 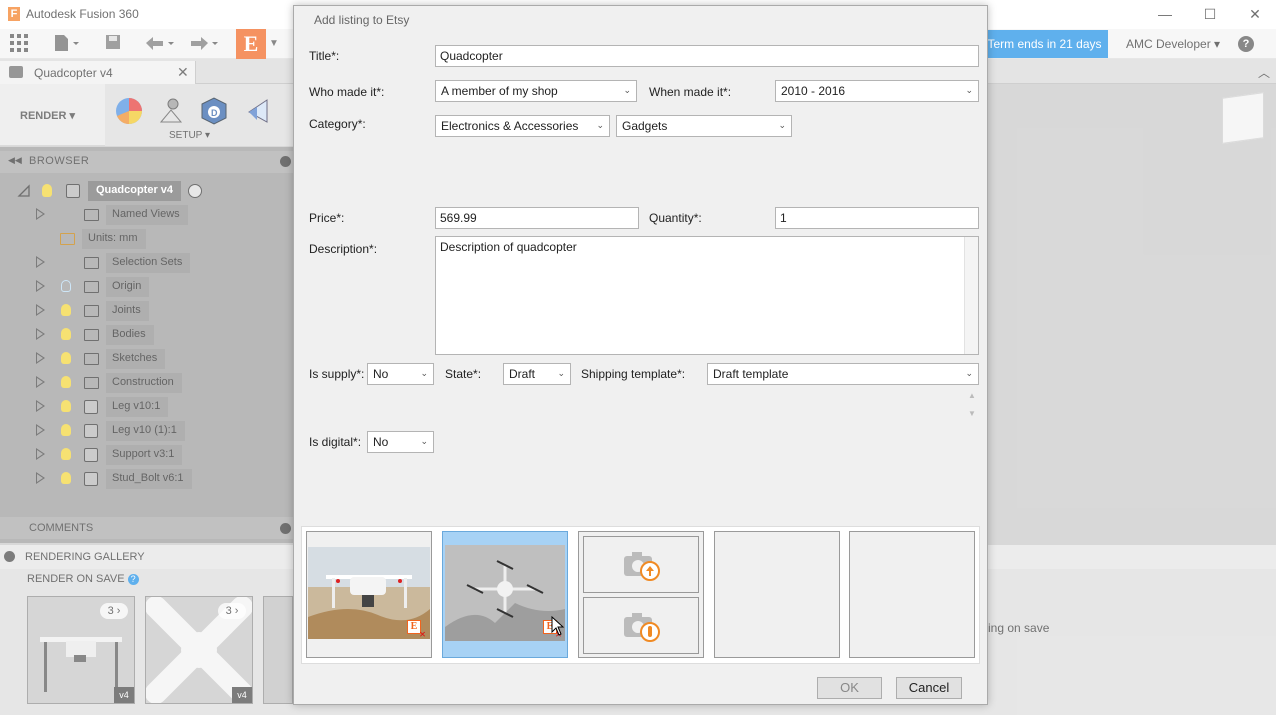 What do you see at coordinates (707, 56) in the screenshot?
I see `title-field: Quadcopter` at bounding box center [707, 56].